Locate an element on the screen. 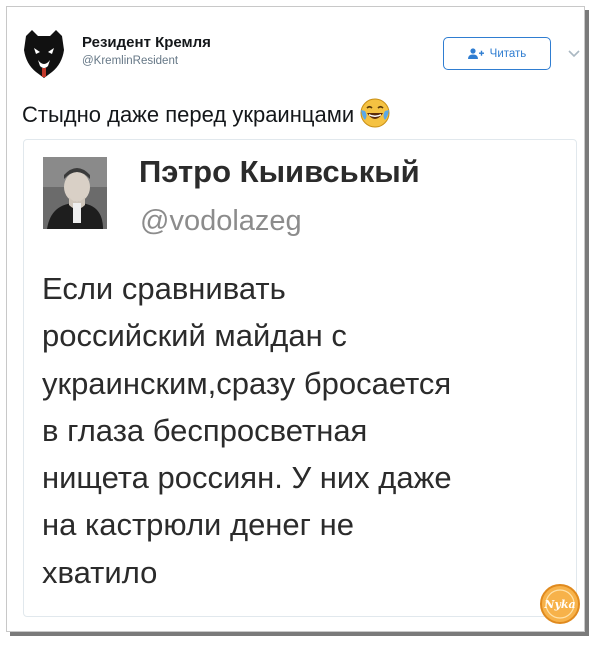  tweet-text-content: Стыдно даже перед украинцами is located at coordinates (188, 114).